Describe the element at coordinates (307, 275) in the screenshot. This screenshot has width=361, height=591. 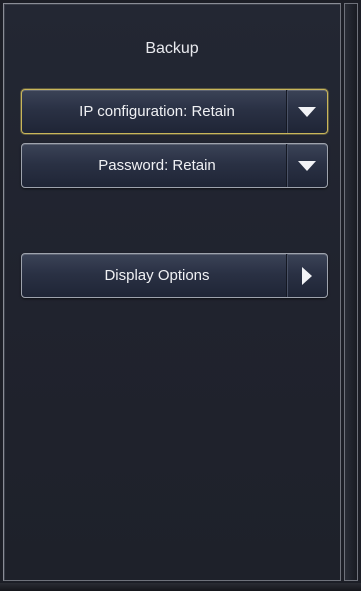
I see `chevron-right-icon` at that location.